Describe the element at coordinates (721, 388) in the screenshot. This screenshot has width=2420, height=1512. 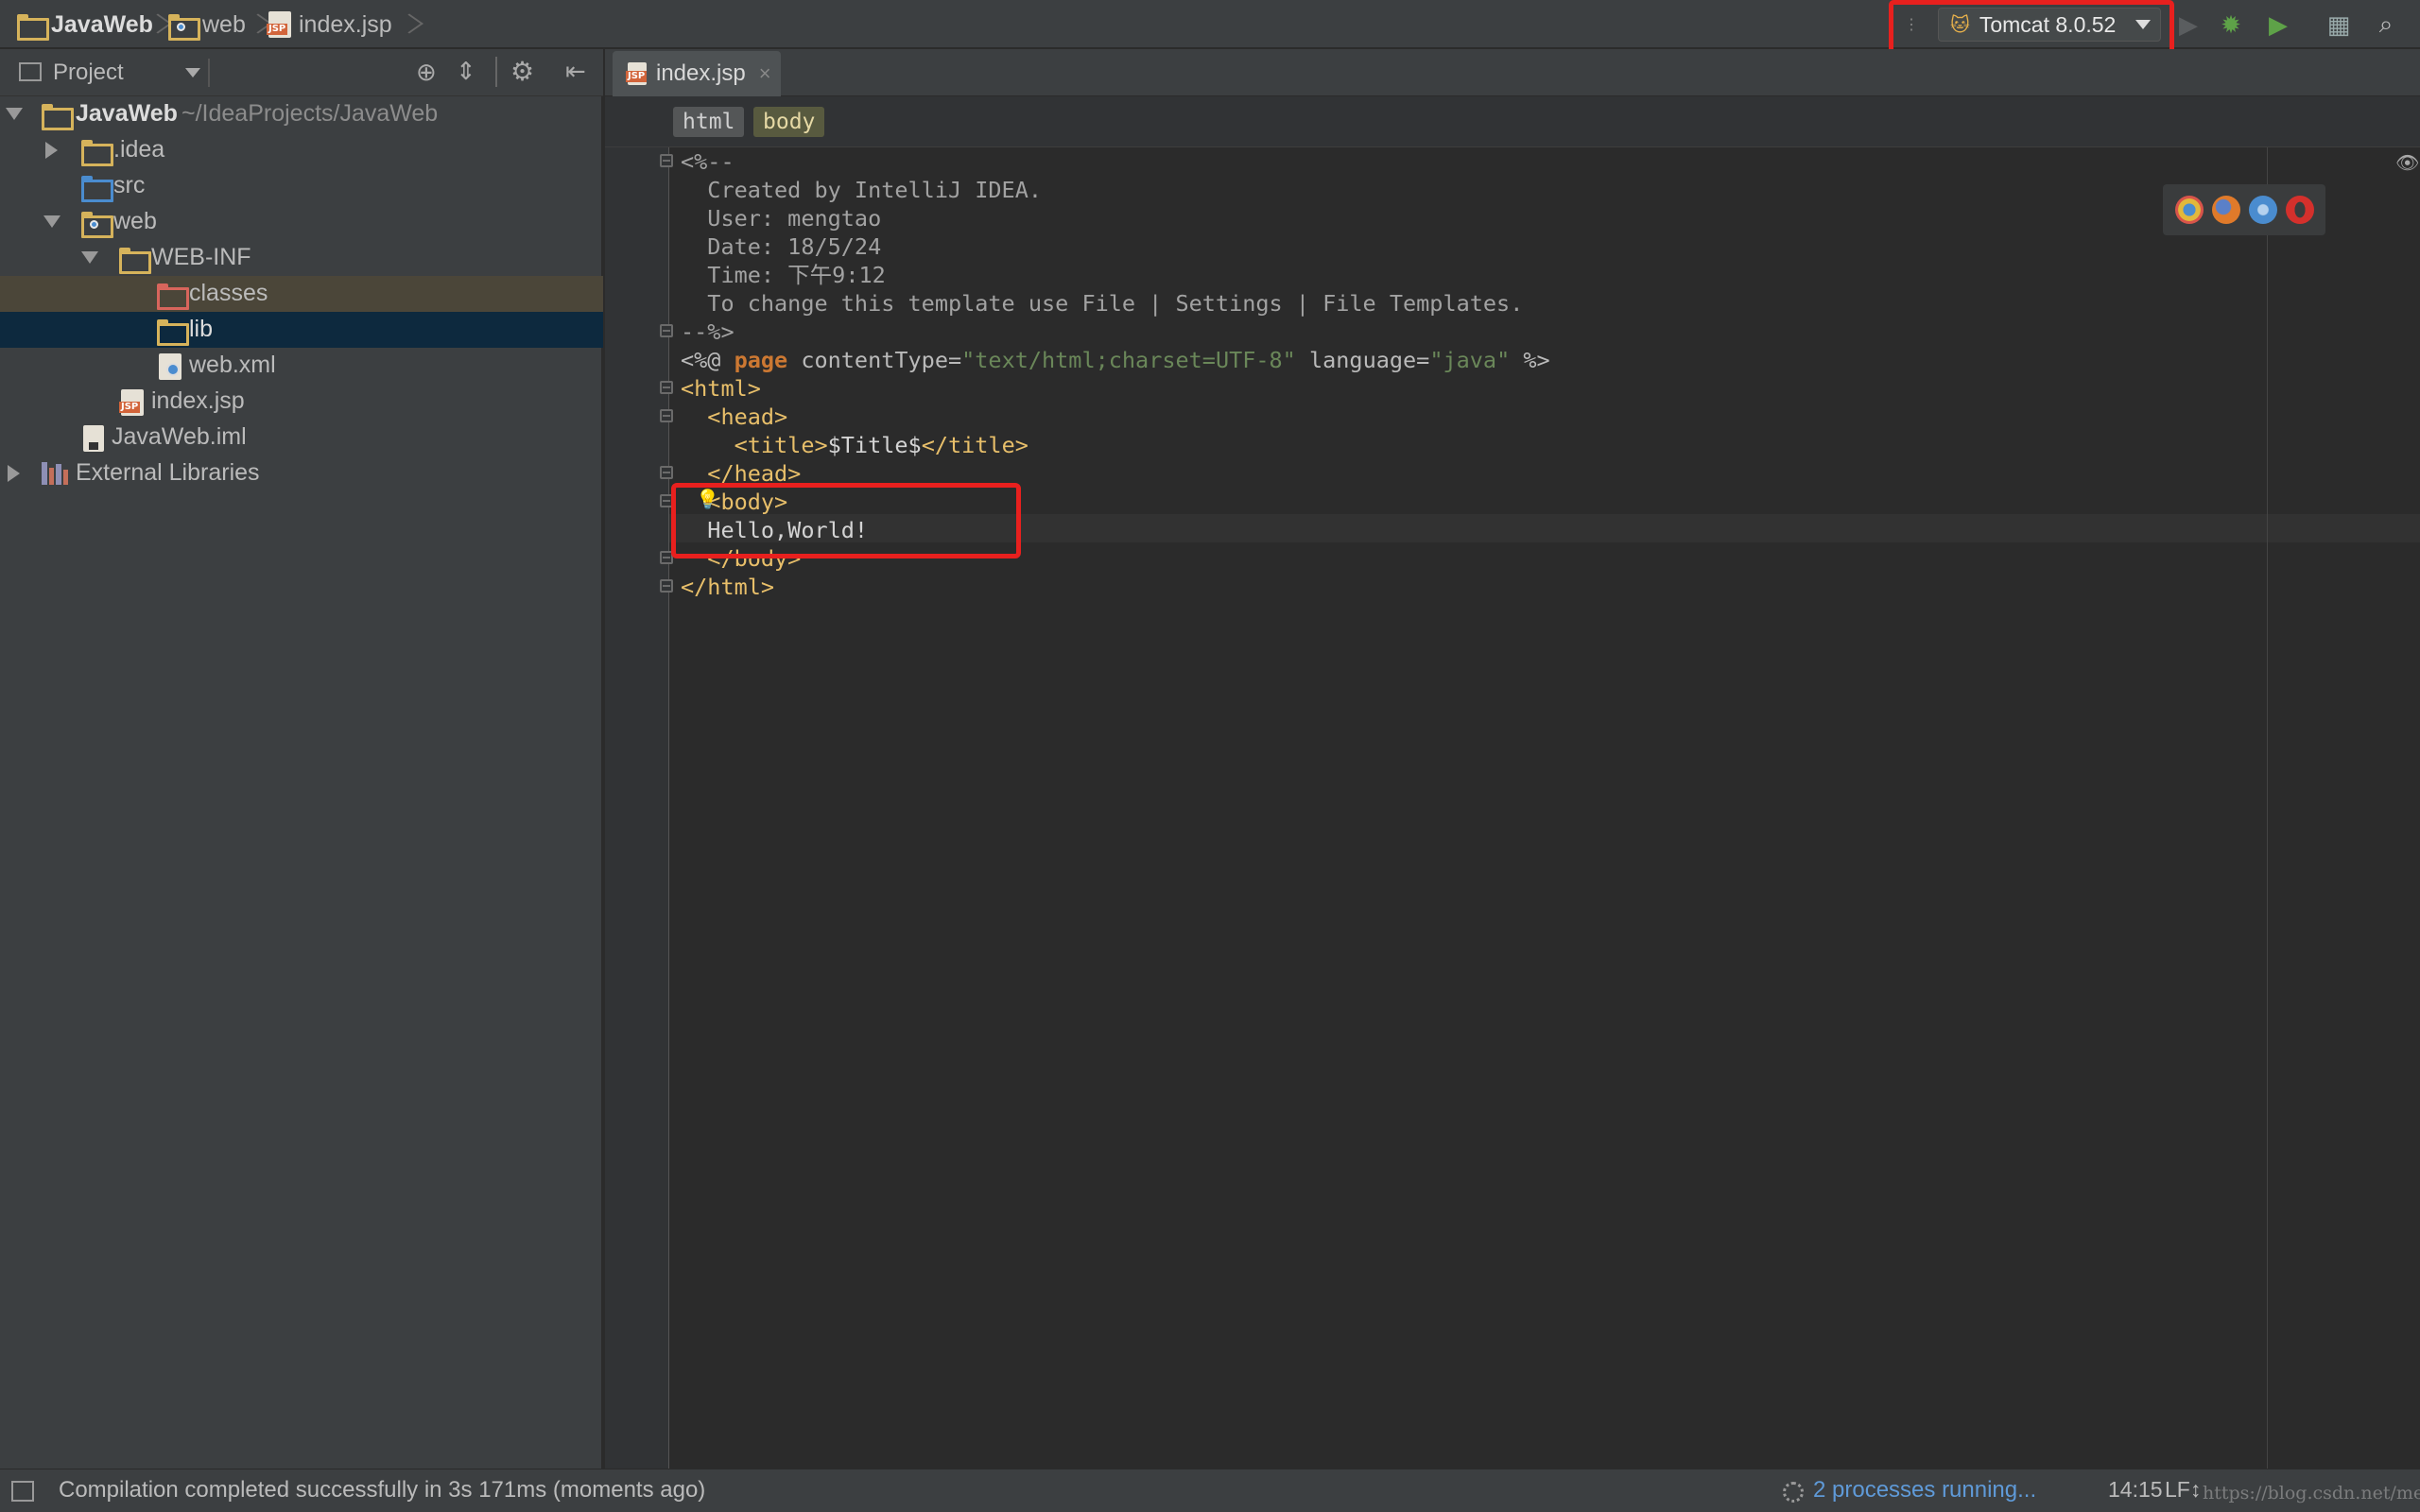
I see `code-line: <html>` at that location.